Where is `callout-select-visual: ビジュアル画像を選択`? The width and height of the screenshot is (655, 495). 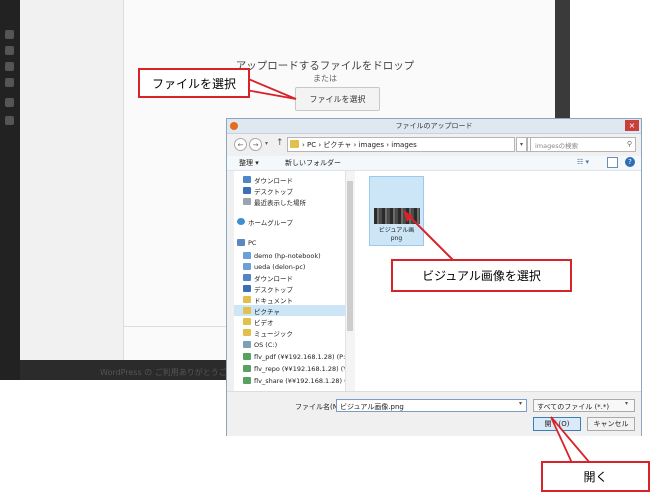
callout-select-visual: ビジュアル画像を選択 is located at coordinates (481, 275).